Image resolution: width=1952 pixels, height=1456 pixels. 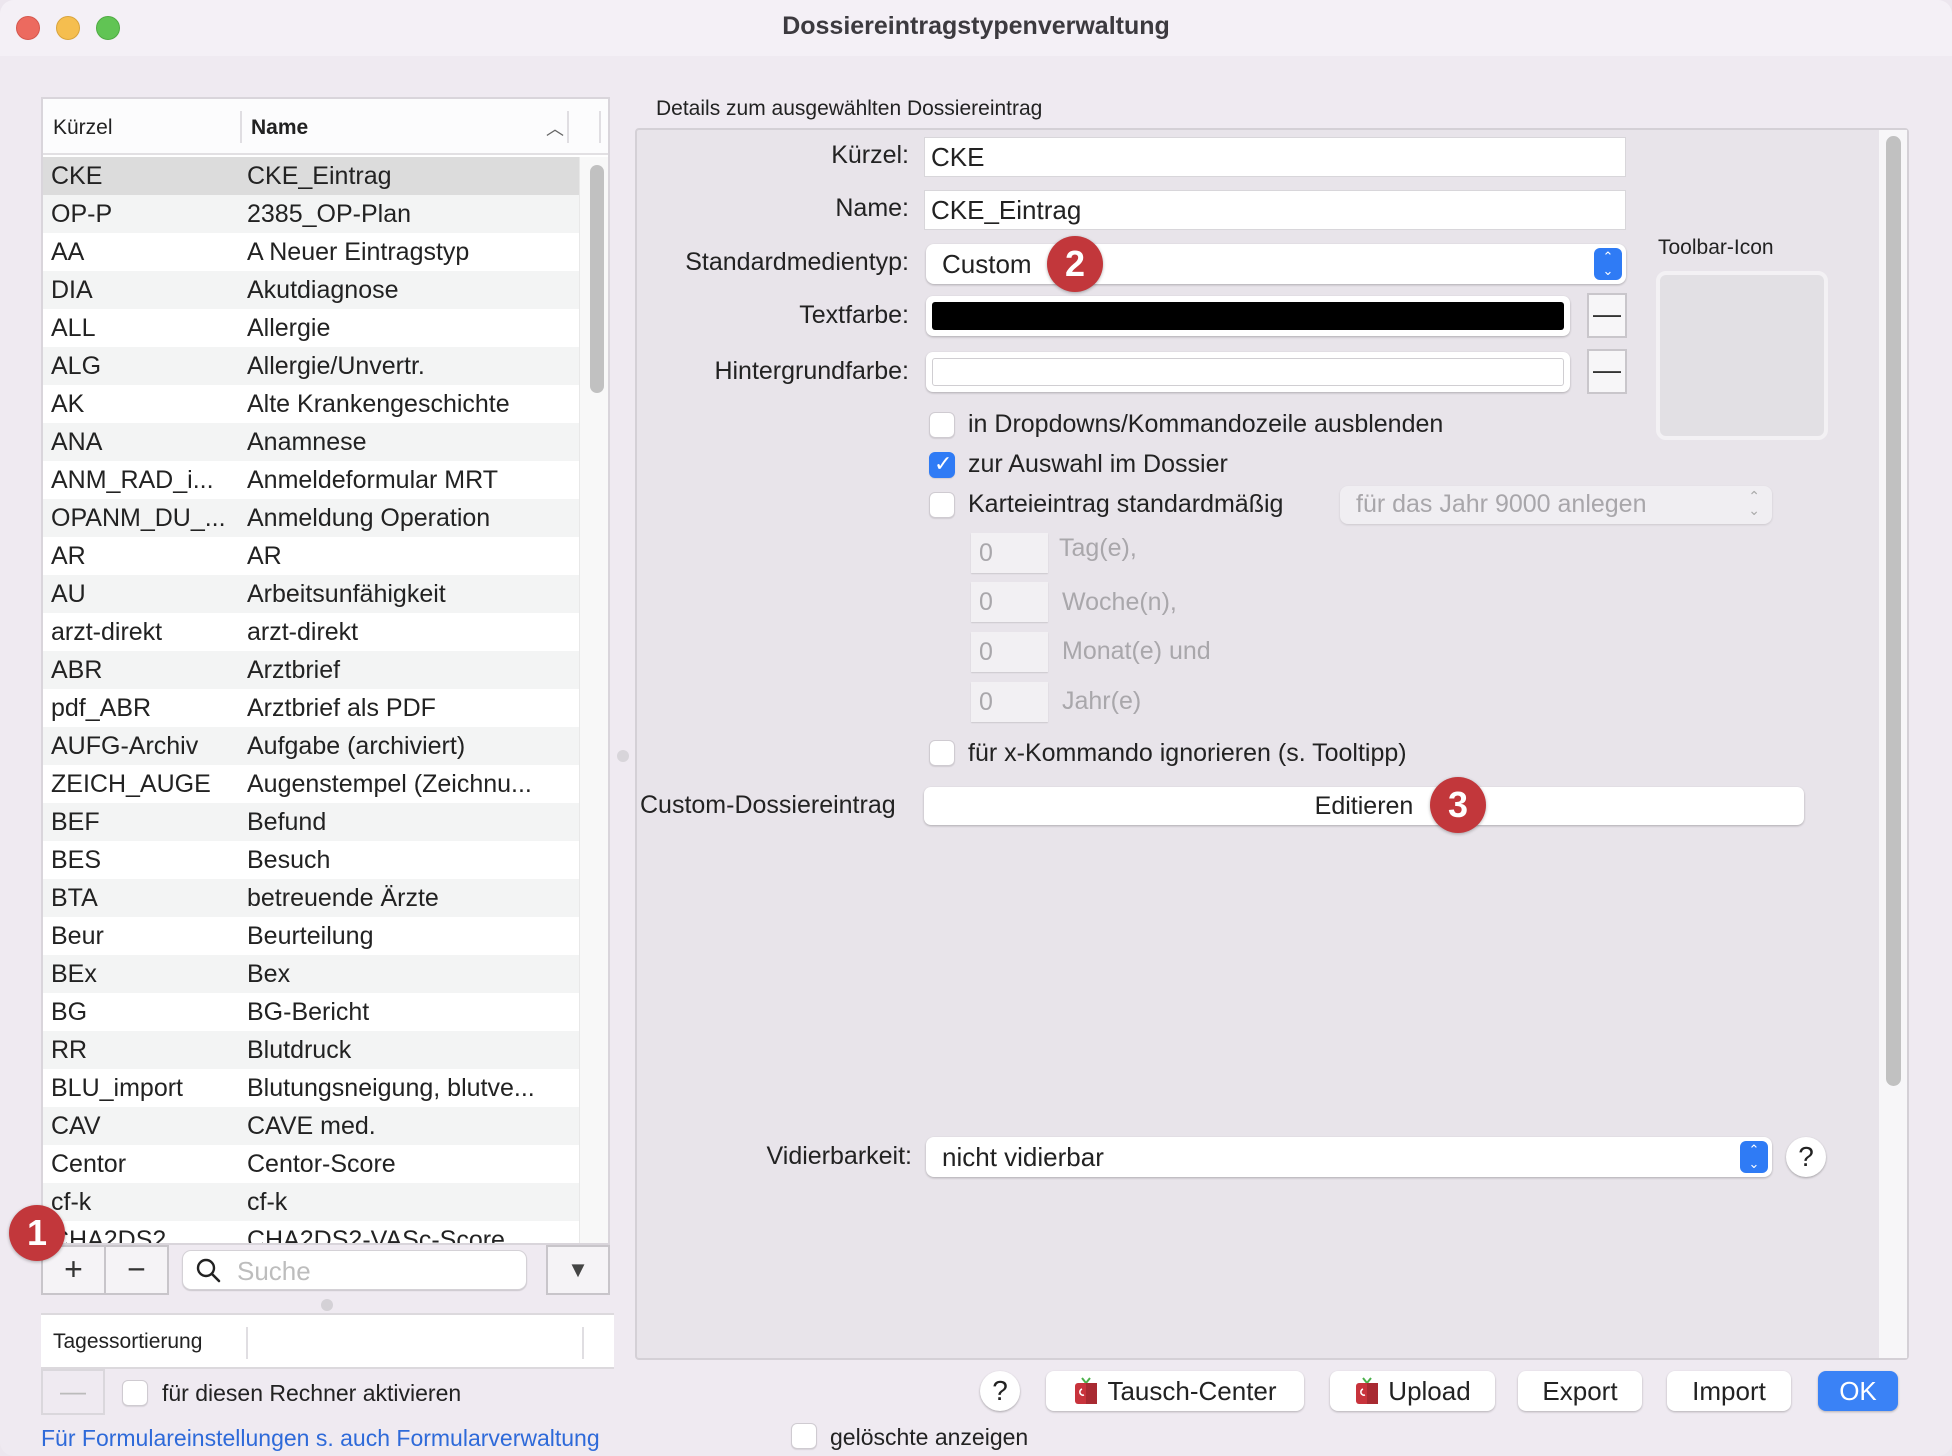 I want to click on name-field, so click(x=1275, y=210).